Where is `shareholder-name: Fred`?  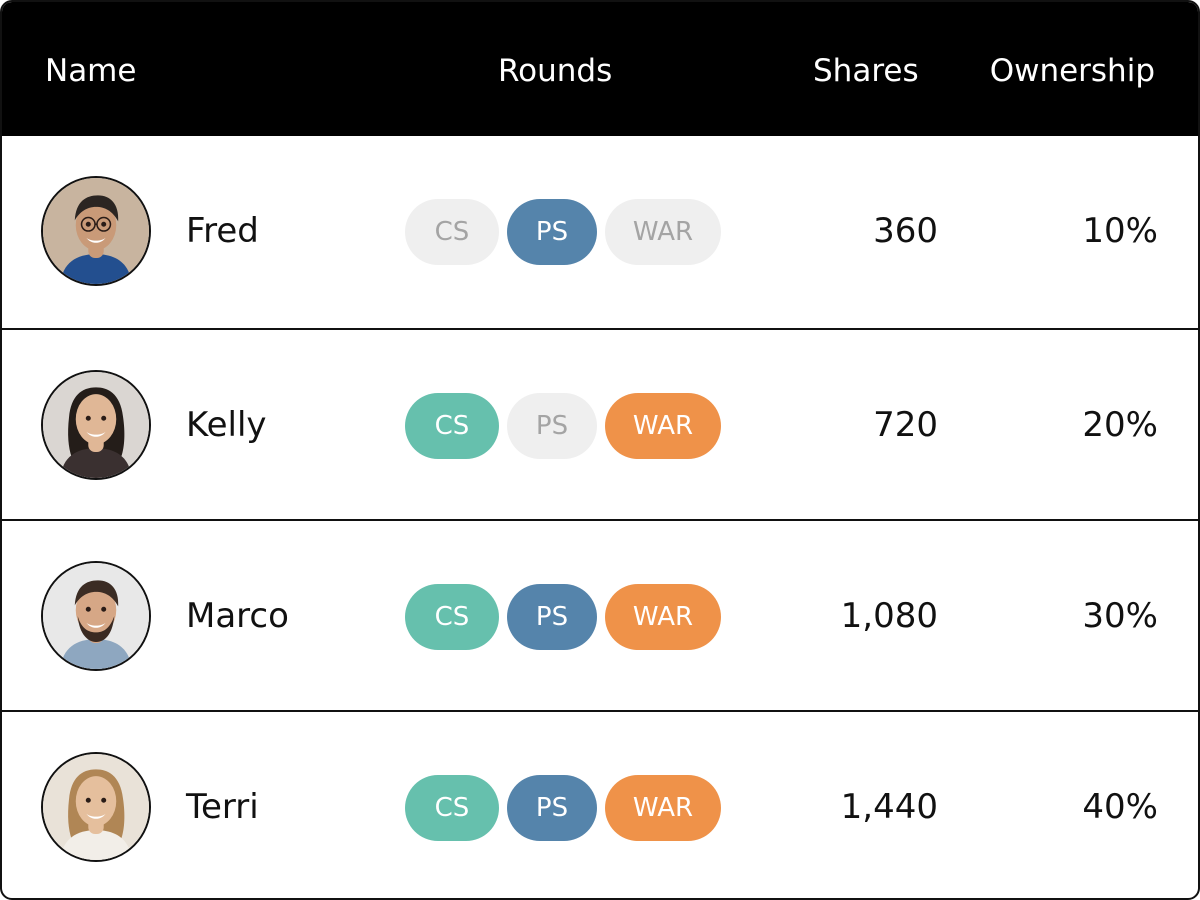
shareholder-name: Fred is located at coordinates (222, 231).